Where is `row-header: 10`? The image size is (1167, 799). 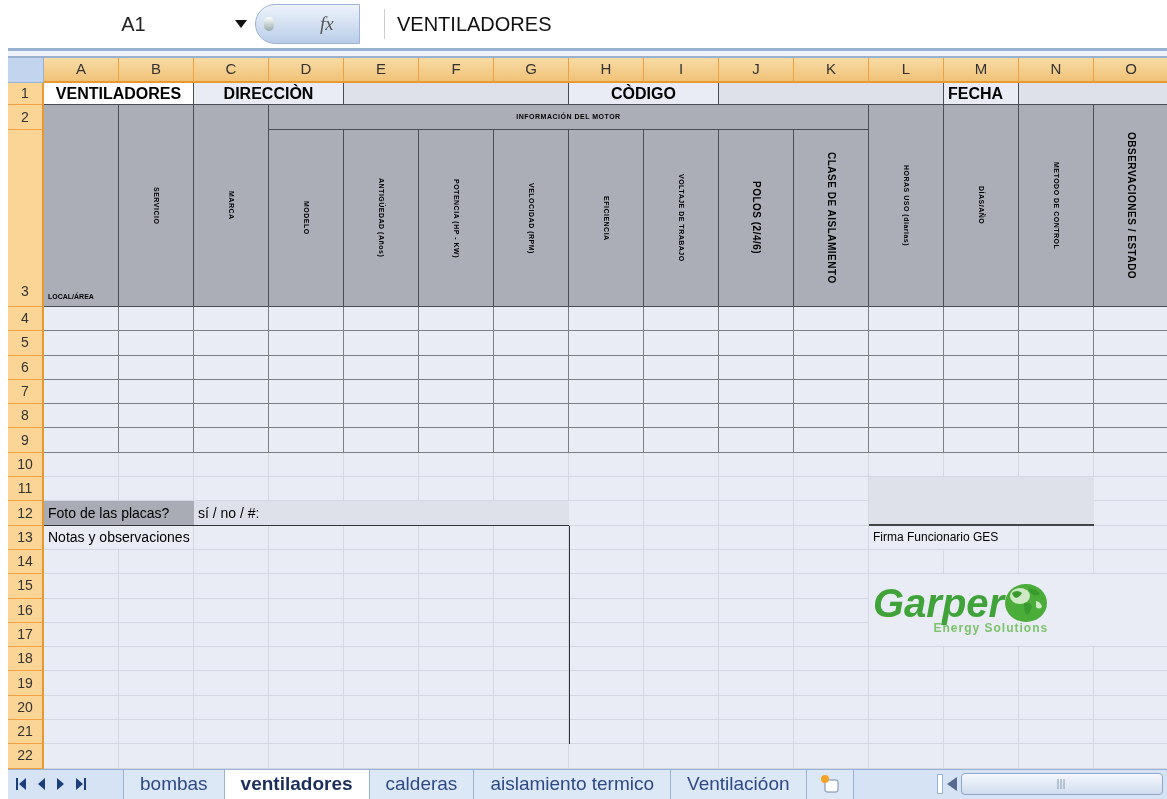 row-header: 10 is located at coordinates (26, 465).